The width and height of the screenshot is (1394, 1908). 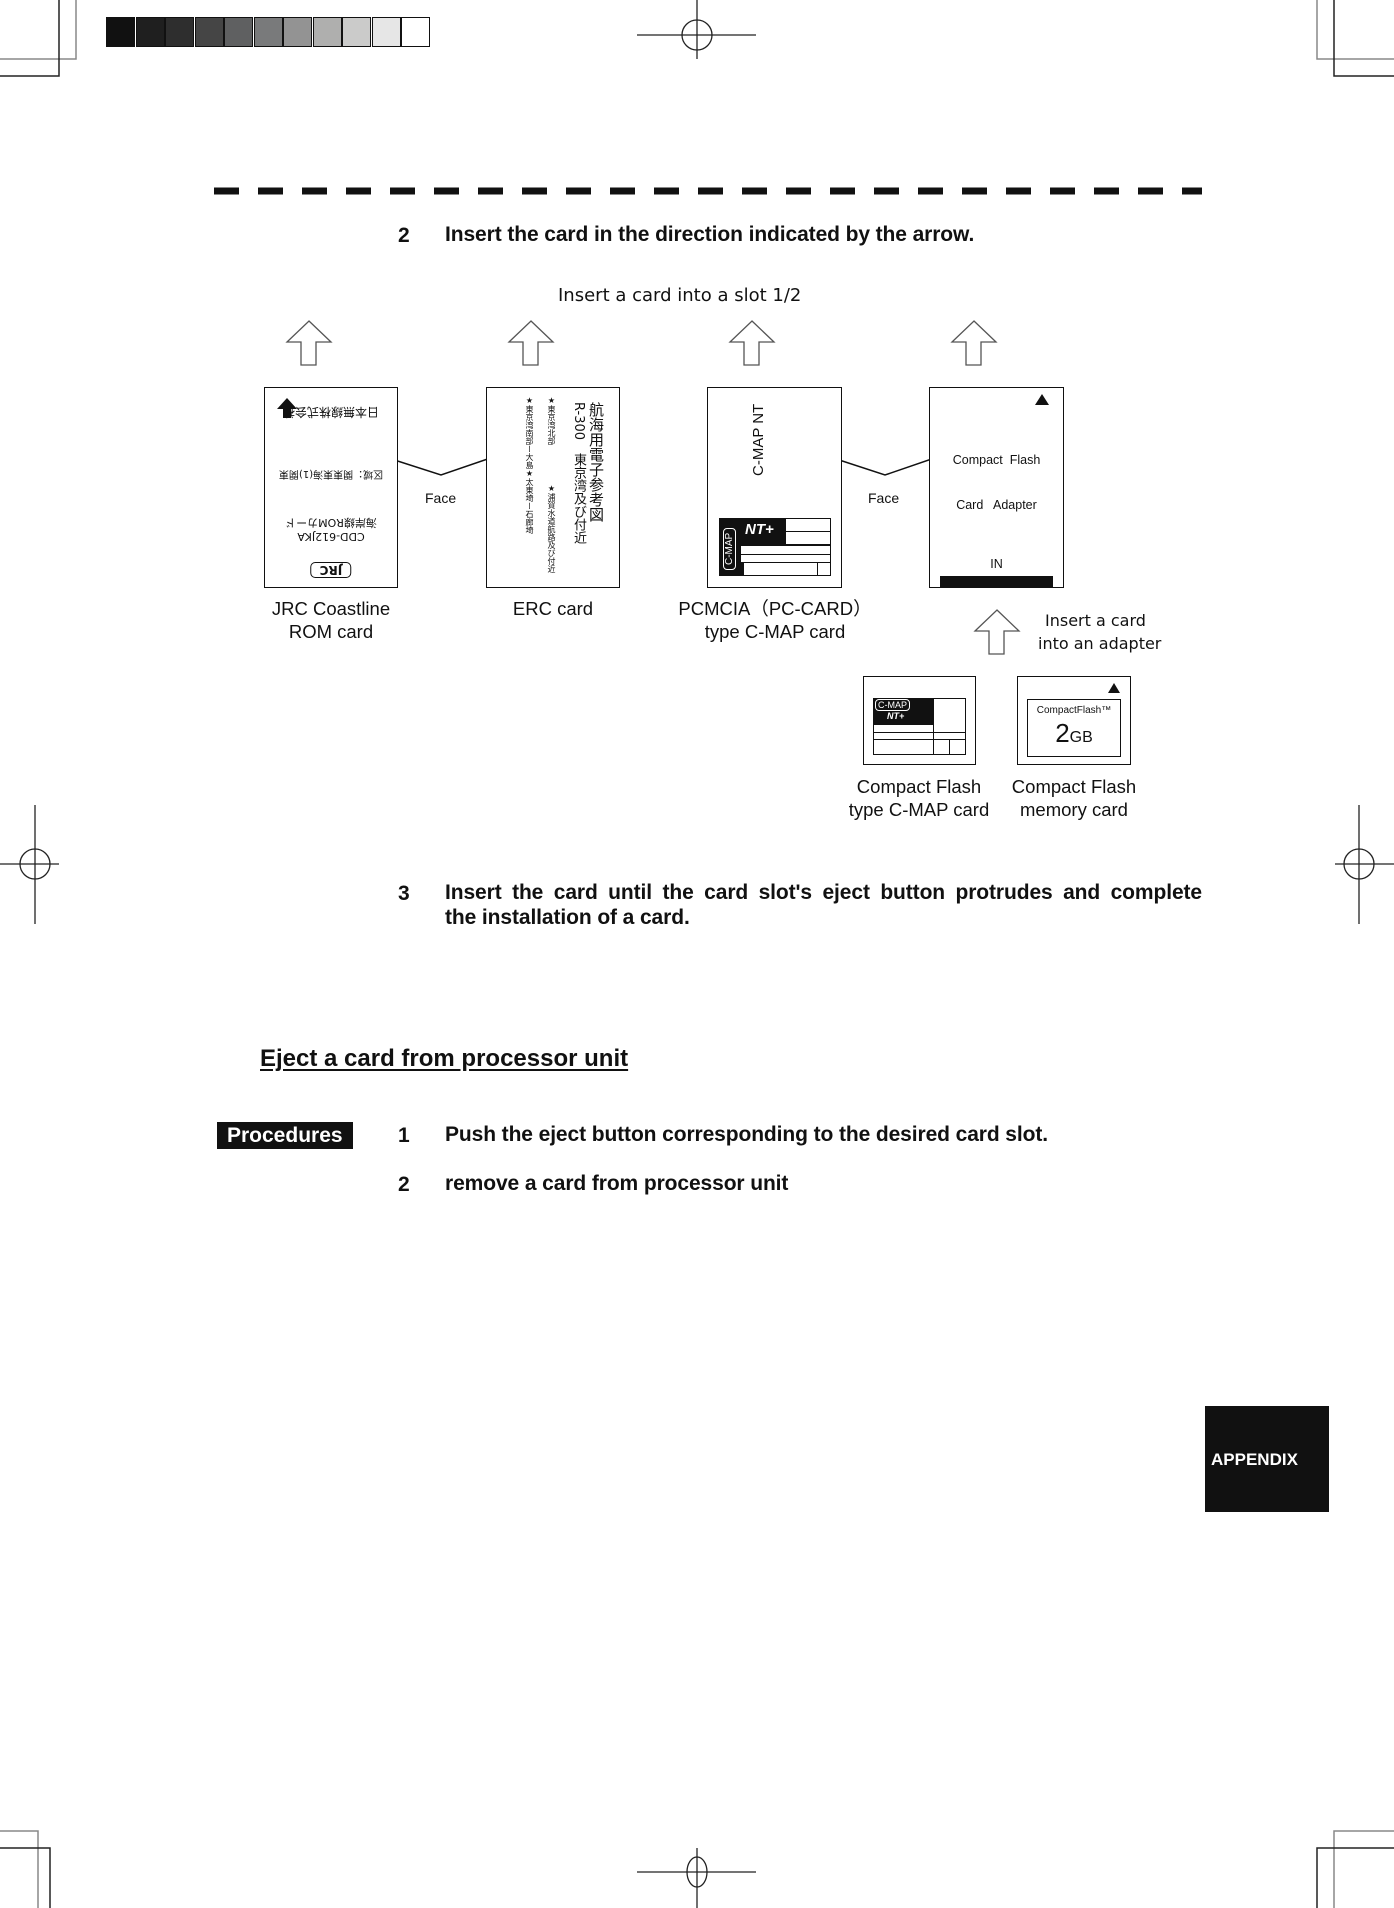 What do you see at coordinates (775, 620) in the screenshot?
I see `card-caption: PCMCIA（PC-CARD） type C-MAP card` at bounding box center [775, 620].